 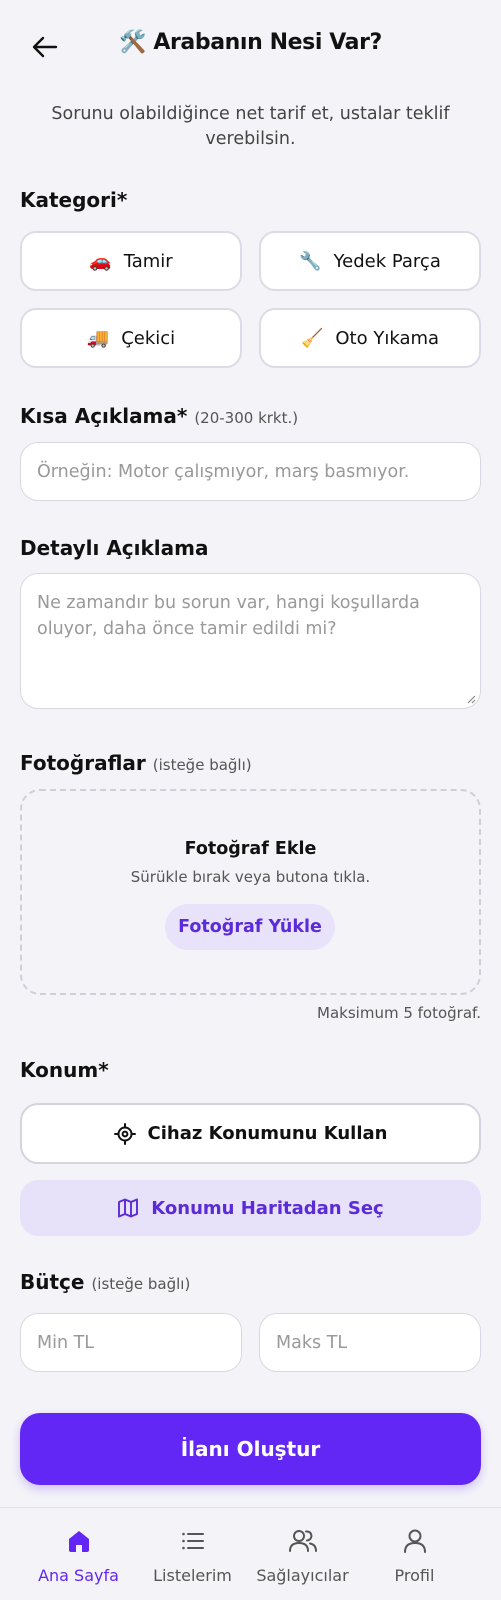 I want to click on category-yedek-parca: 🔧 Yedek Parça, so click(x=370, y=261).